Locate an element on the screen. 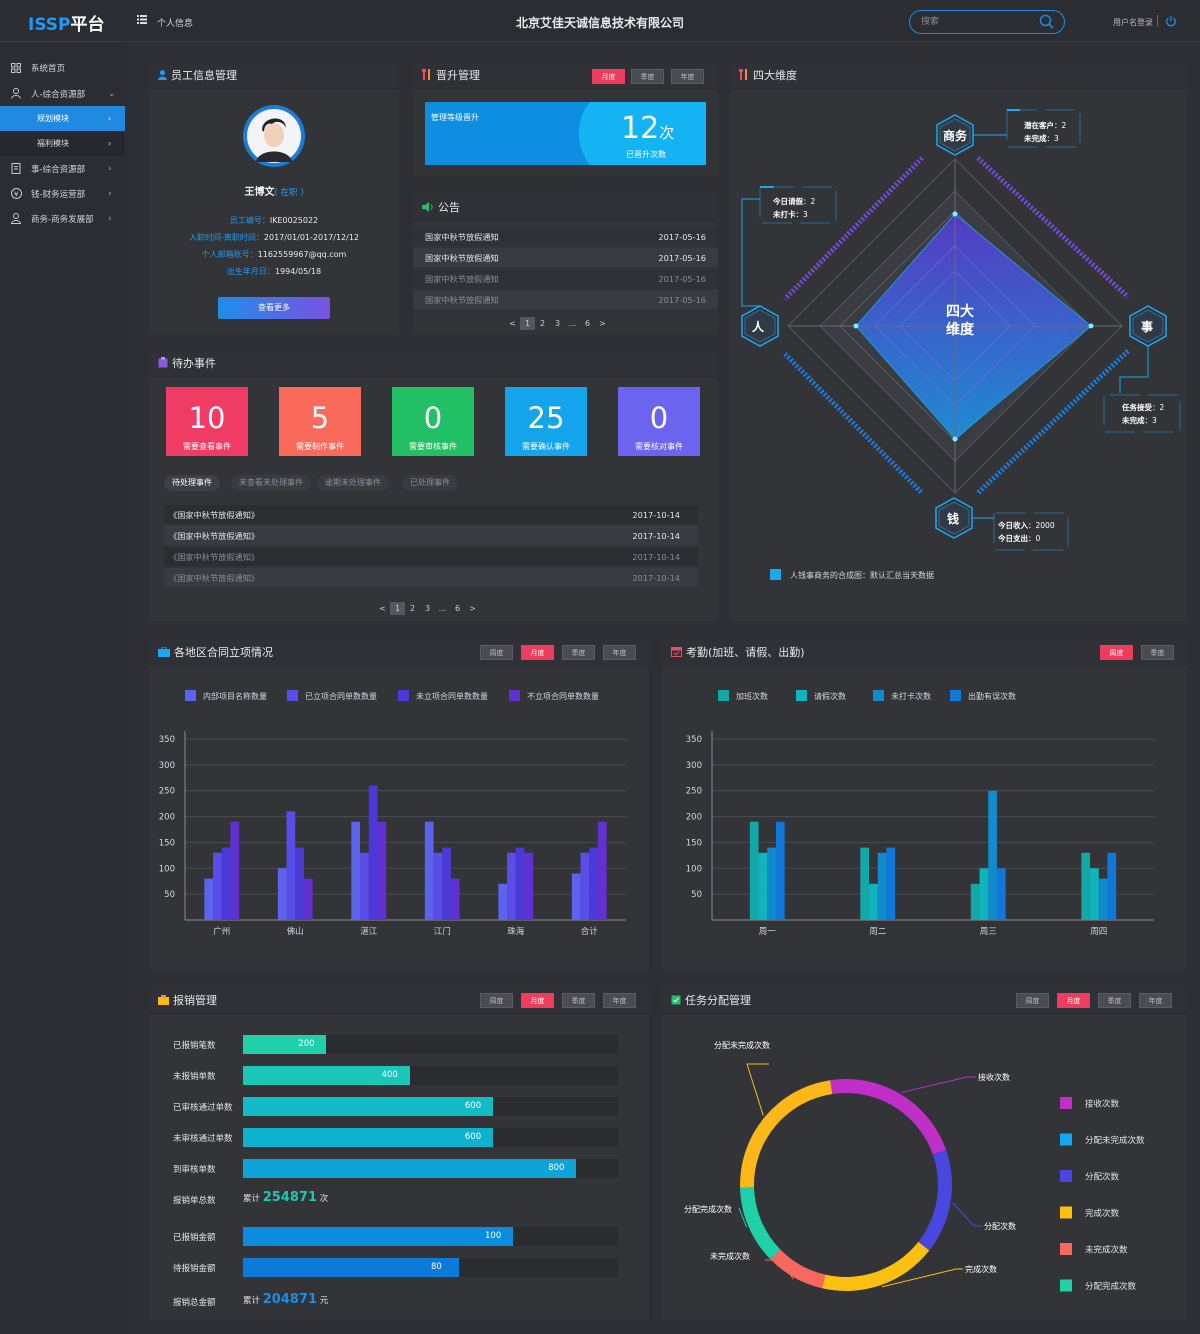 This screenshot has height=1334, width=1200. todo-card: 5 需要制作事件 is located at coordinates (320, 421).